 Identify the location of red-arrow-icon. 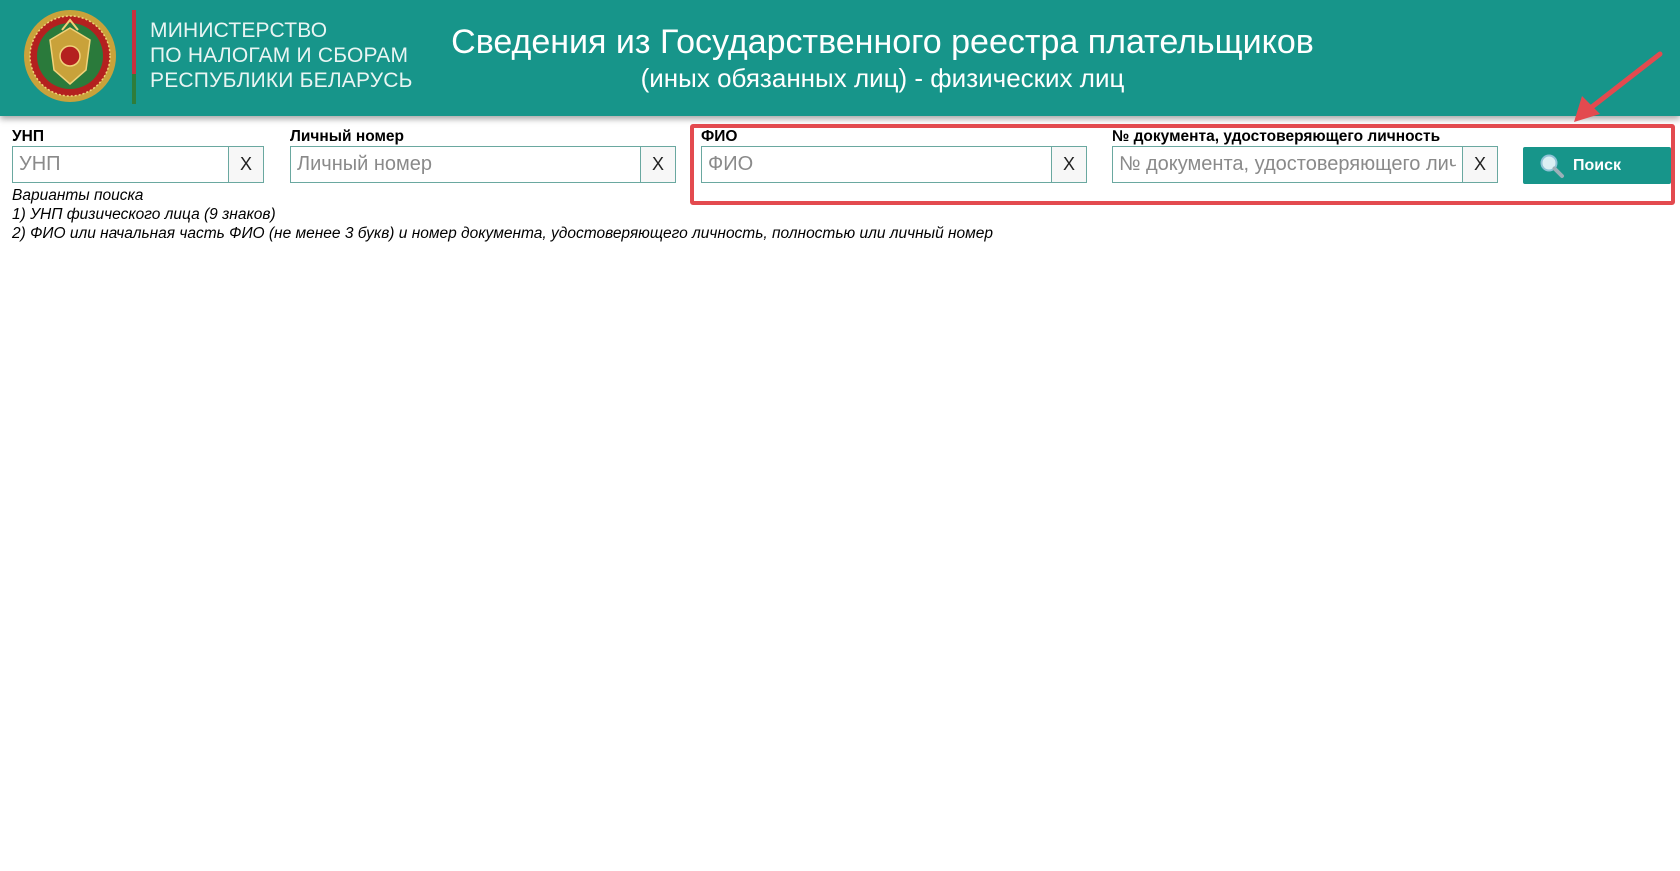
(1618, 86).